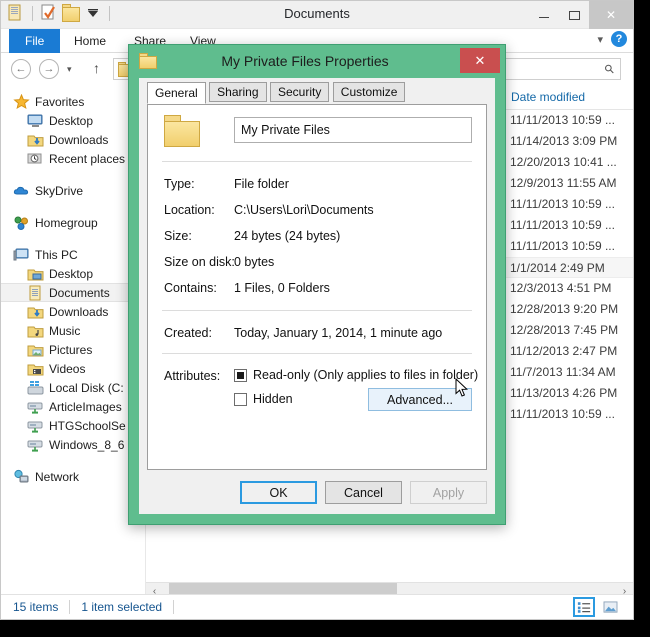 The width and height of the screenshot is (650, 637). I want to click on property-label: Size:, so click(178, 236).